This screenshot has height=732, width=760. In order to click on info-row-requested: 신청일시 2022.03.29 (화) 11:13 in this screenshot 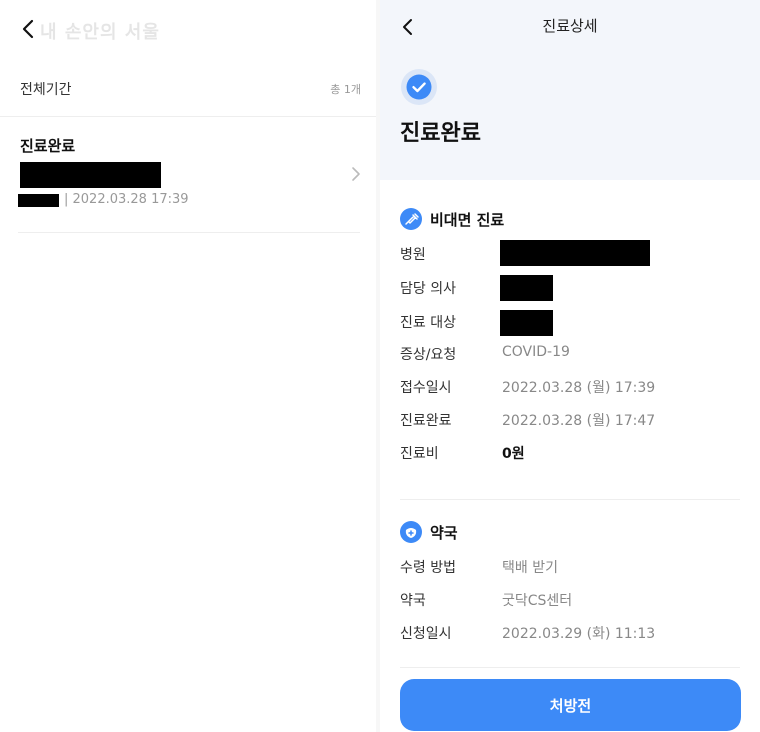, I will do `click(570, 633)`.